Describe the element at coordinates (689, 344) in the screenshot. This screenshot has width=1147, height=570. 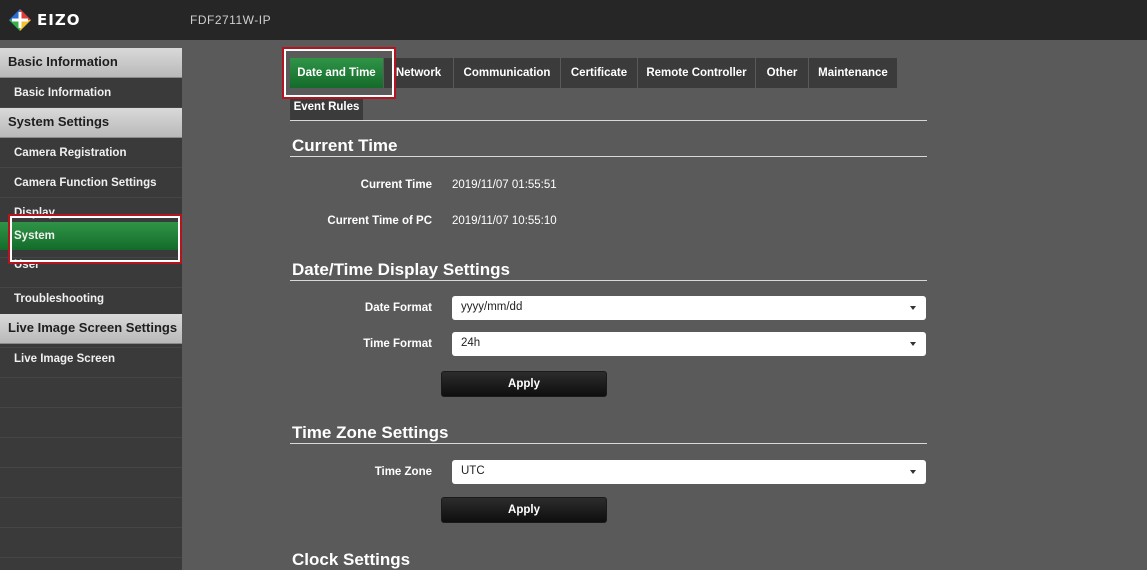
I see `time-format-select: 24h` at that location.